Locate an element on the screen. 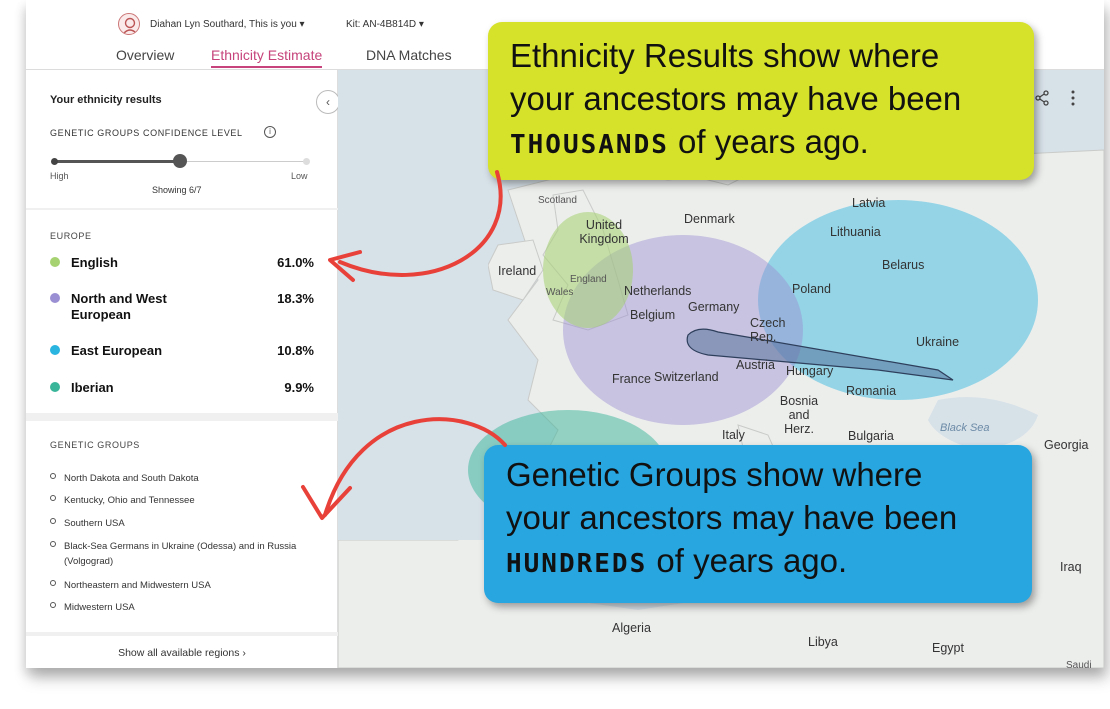  map-label-france: France is located at coordinates (631, 379).